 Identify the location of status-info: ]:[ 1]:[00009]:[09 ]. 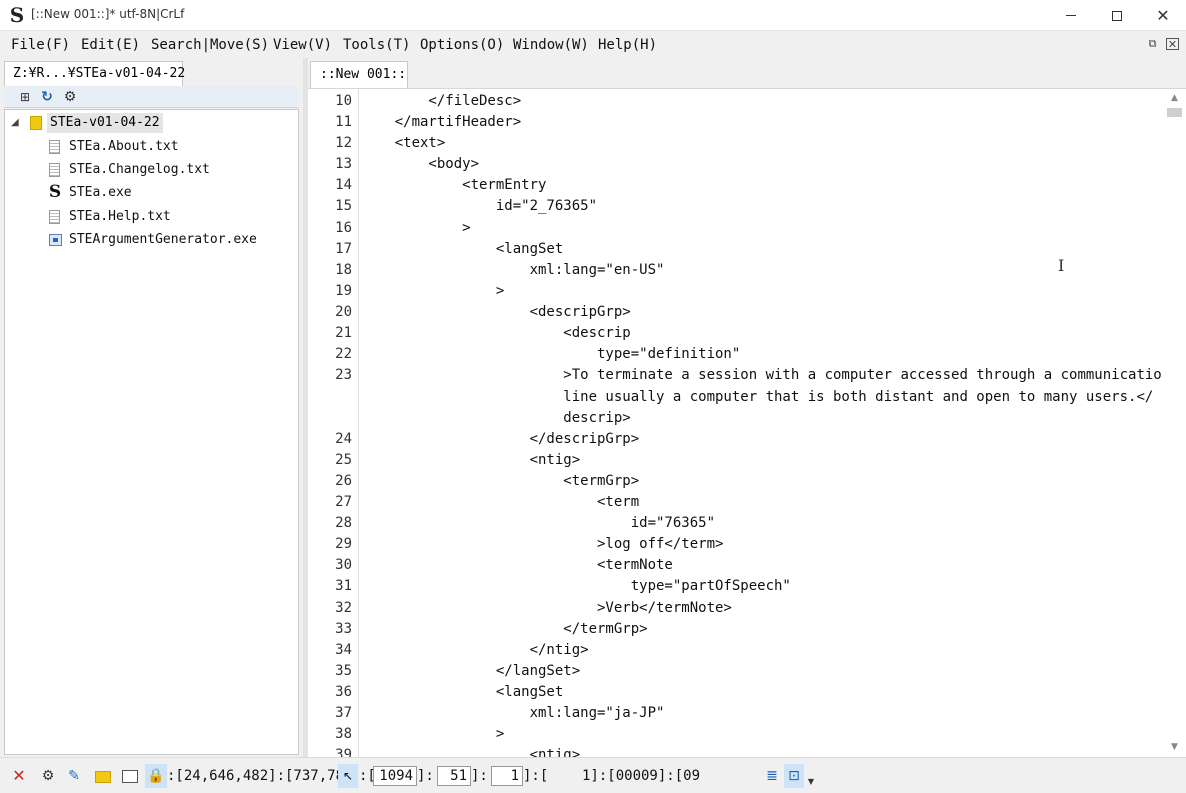
(658, 776).